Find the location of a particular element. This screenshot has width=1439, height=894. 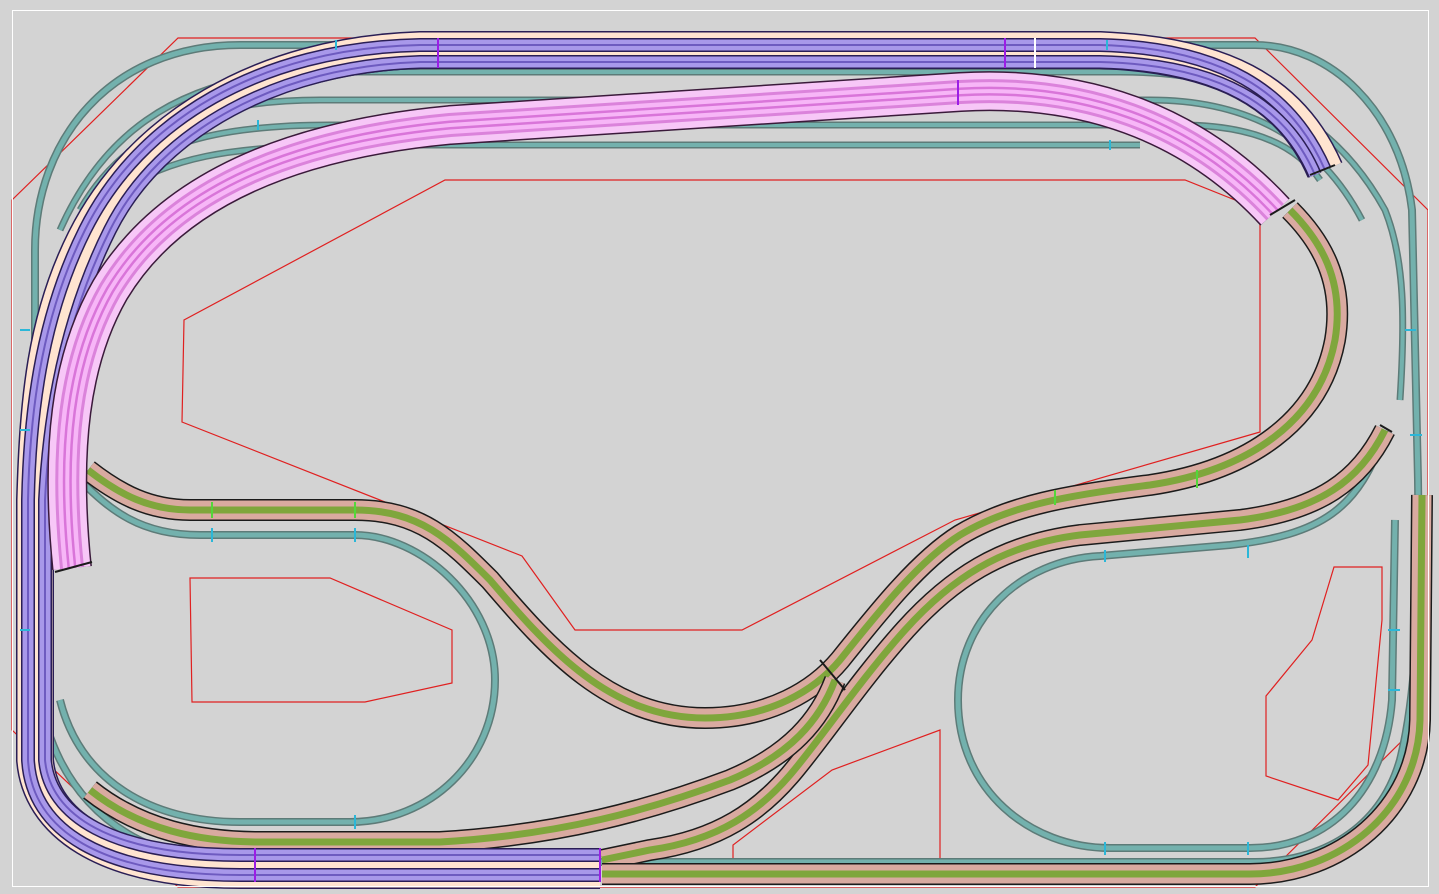

scenery-outline-right is located at coordinates (1324, 683).